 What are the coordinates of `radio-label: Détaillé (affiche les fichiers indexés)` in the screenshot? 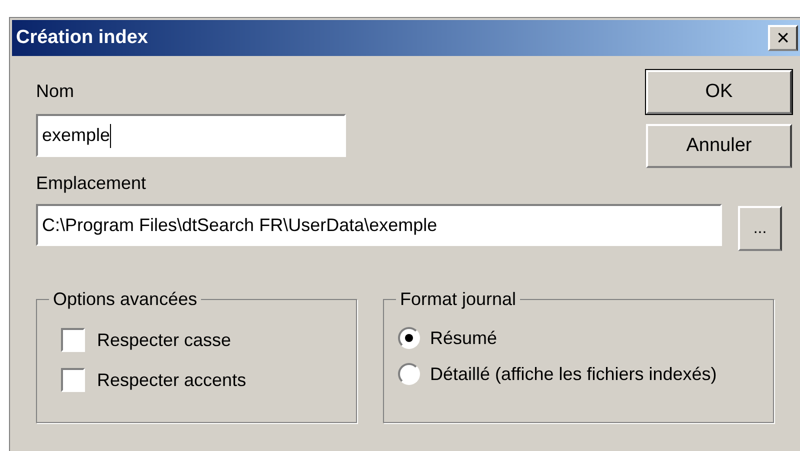 It's located at (573, 374).